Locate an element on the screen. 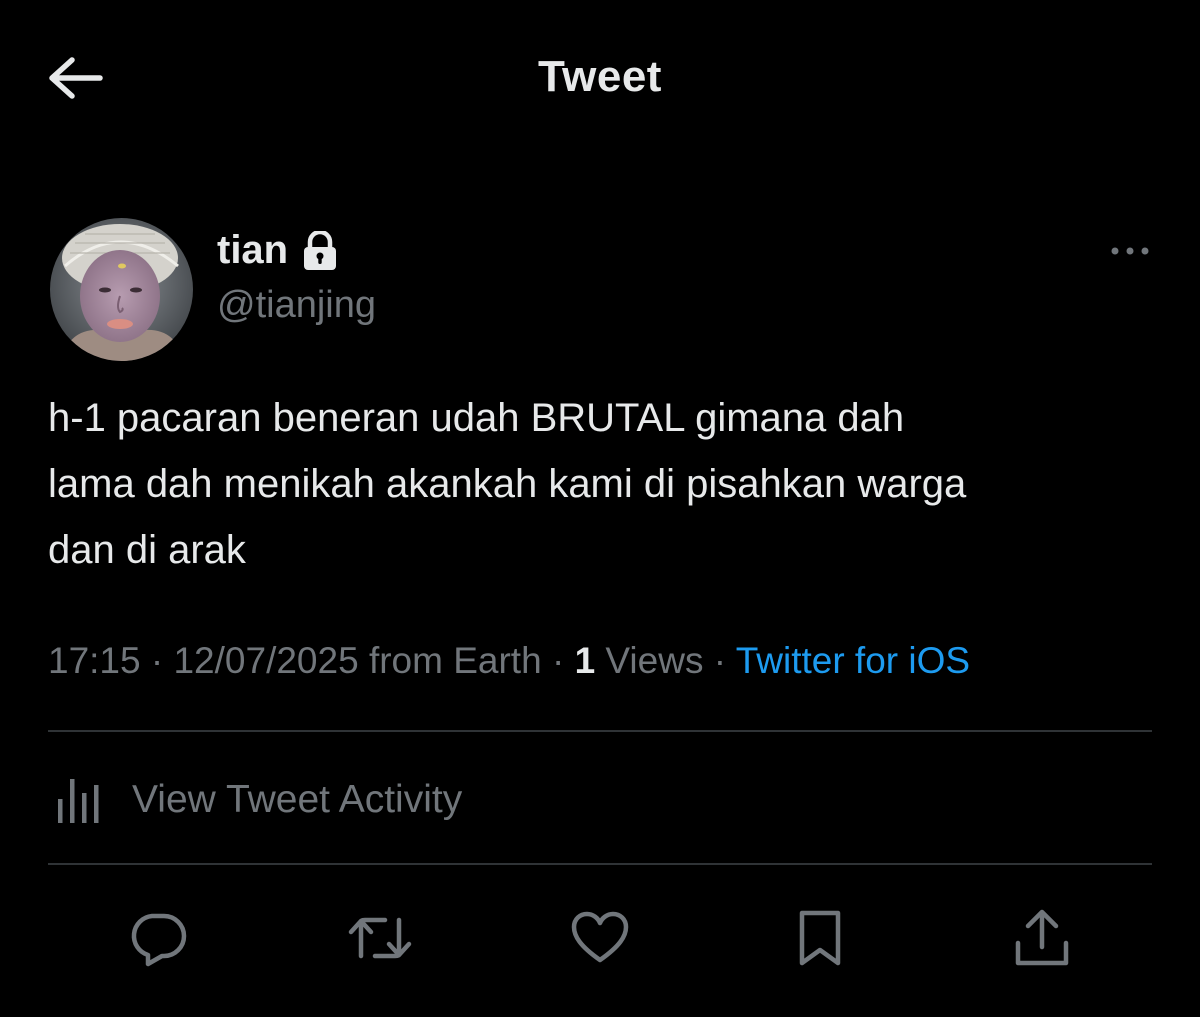 Image resolution: width=1200 pixels, height=1017 pixels. view-tweet-activity-button: View Tweet Activity is located at coordinates (255, 800).